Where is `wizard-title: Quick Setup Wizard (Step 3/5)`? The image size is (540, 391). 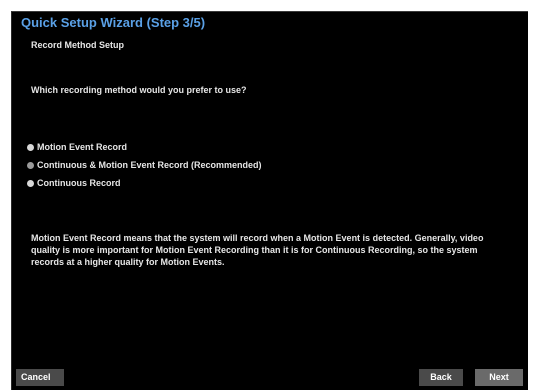 wizard-title: Quick Setup Wizard (Step 3/5) is located at coordinates (113, 22).